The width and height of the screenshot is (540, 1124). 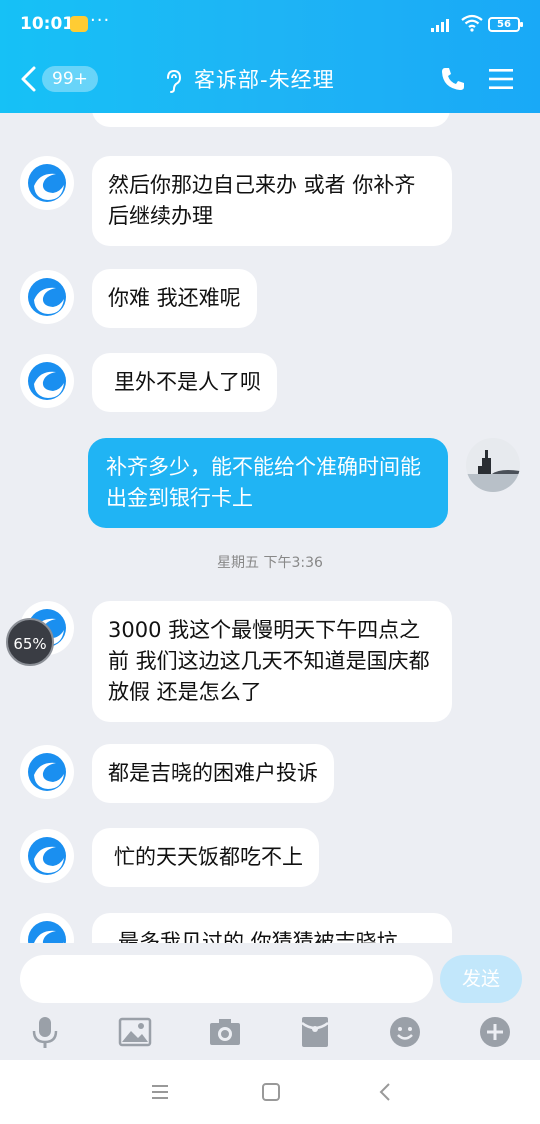 What do you see at coordinates (453, 79) in the screenshot?
I see `phone-icon` at bounding box center [453, 79].